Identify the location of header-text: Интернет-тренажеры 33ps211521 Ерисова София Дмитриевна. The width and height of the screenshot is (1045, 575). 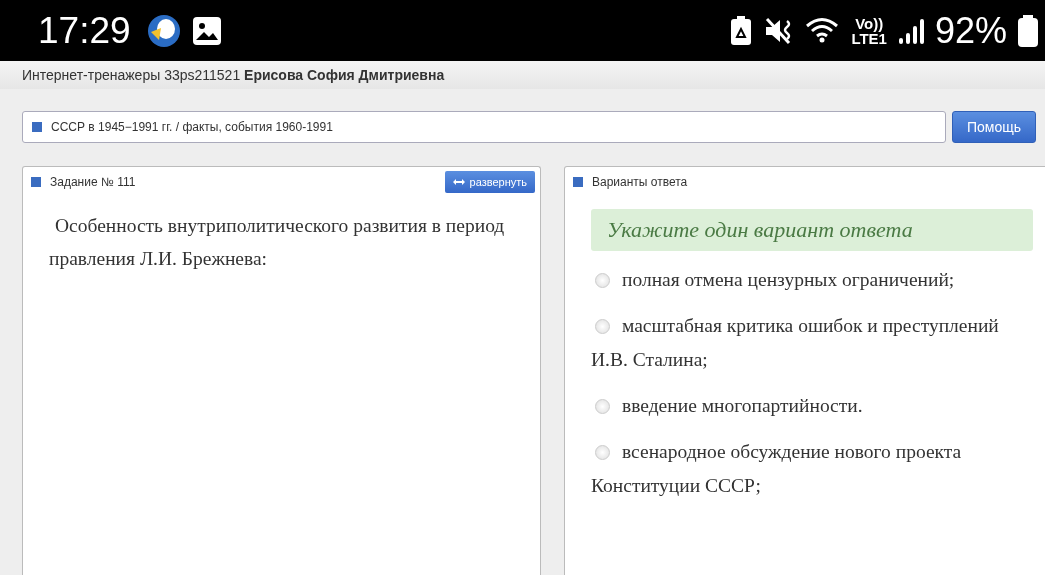
(233, 75).